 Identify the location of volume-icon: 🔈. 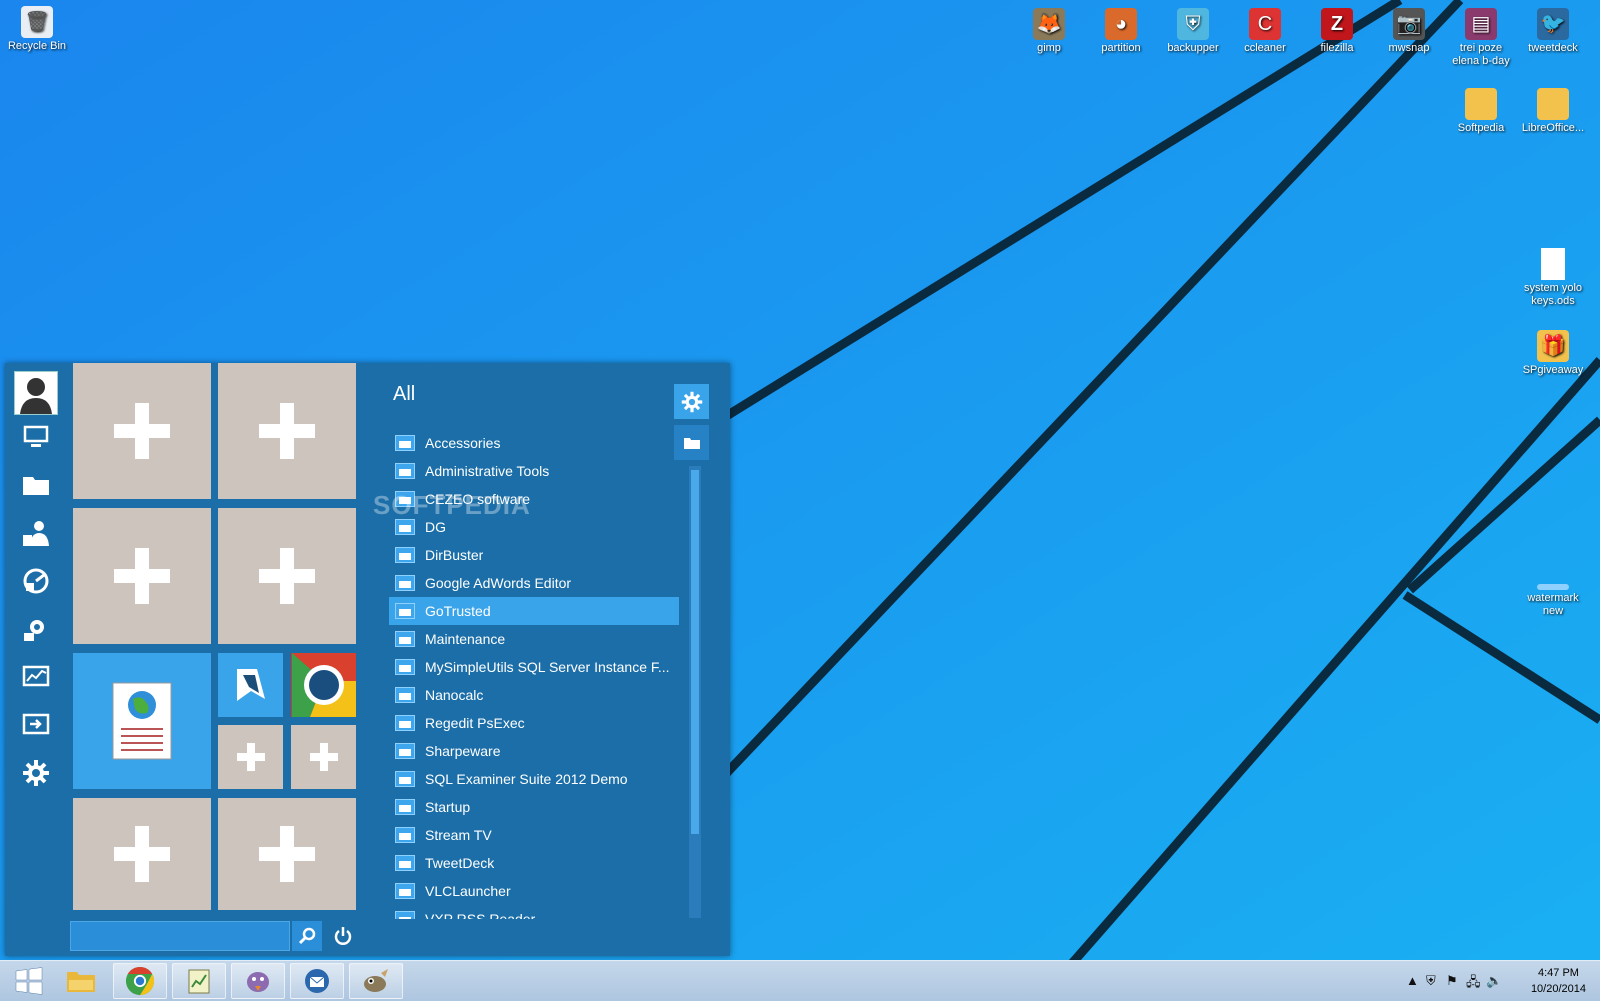
(1494, 981).